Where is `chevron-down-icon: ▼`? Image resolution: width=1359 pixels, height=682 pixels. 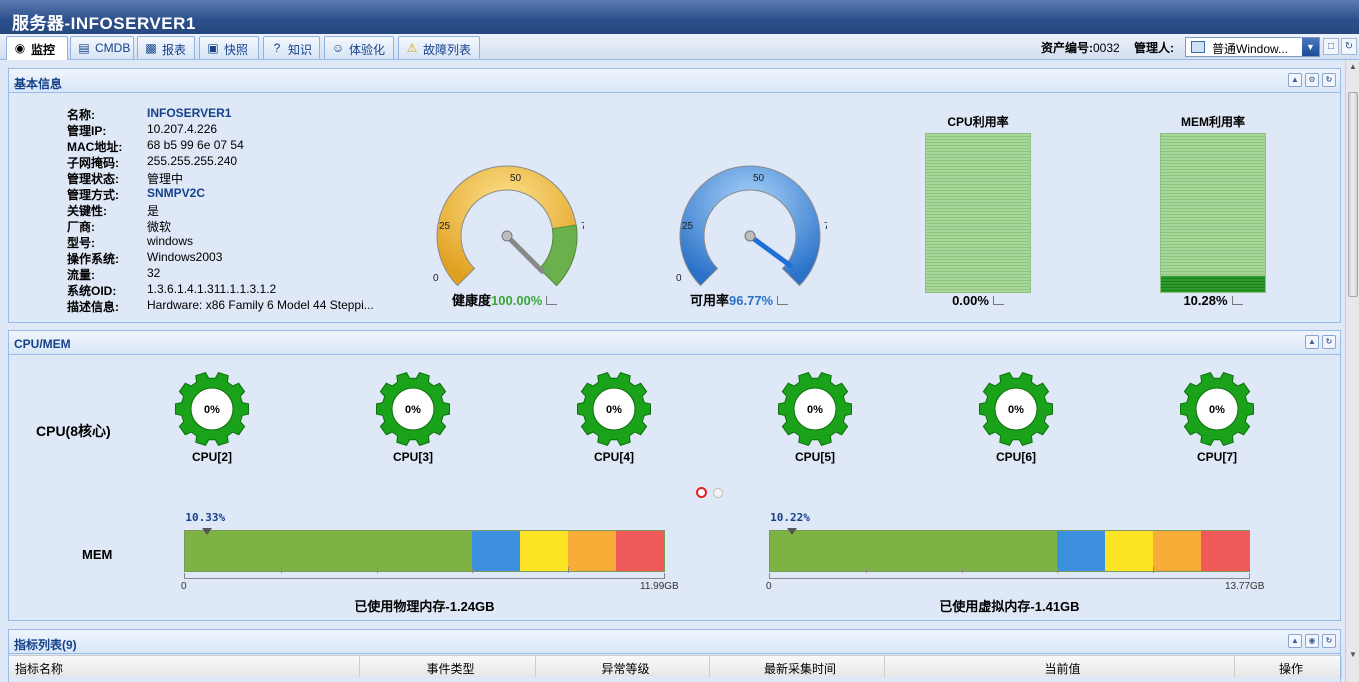
chevron-down-icon: ▼ is located at coordinates (1310, 47).